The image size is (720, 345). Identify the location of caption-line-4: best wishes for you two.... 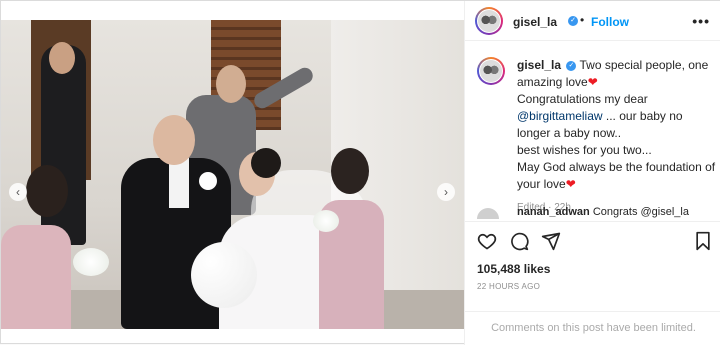
(584, 150).